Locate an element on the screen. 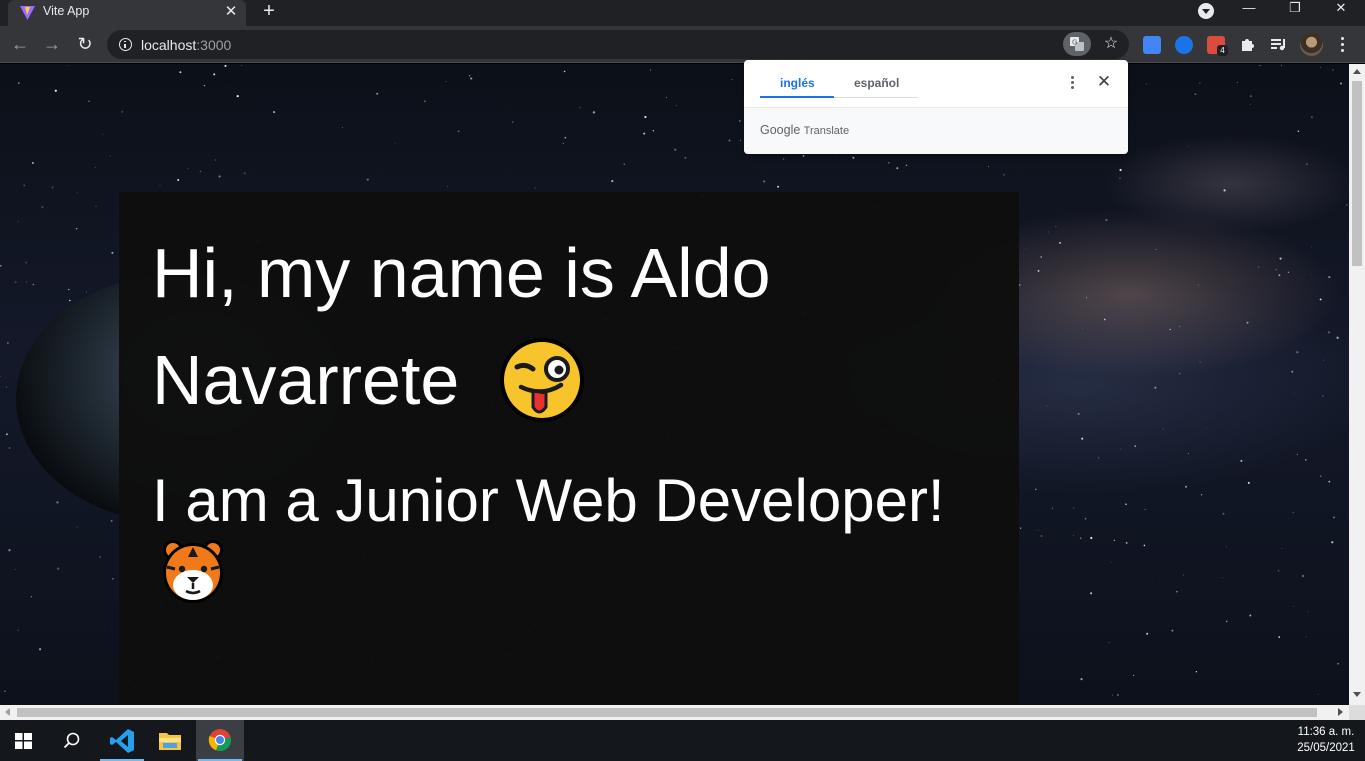 This screenshot has width=1365, height=761. horizontal-scroll-thumb is located at coordinates (667, 712).